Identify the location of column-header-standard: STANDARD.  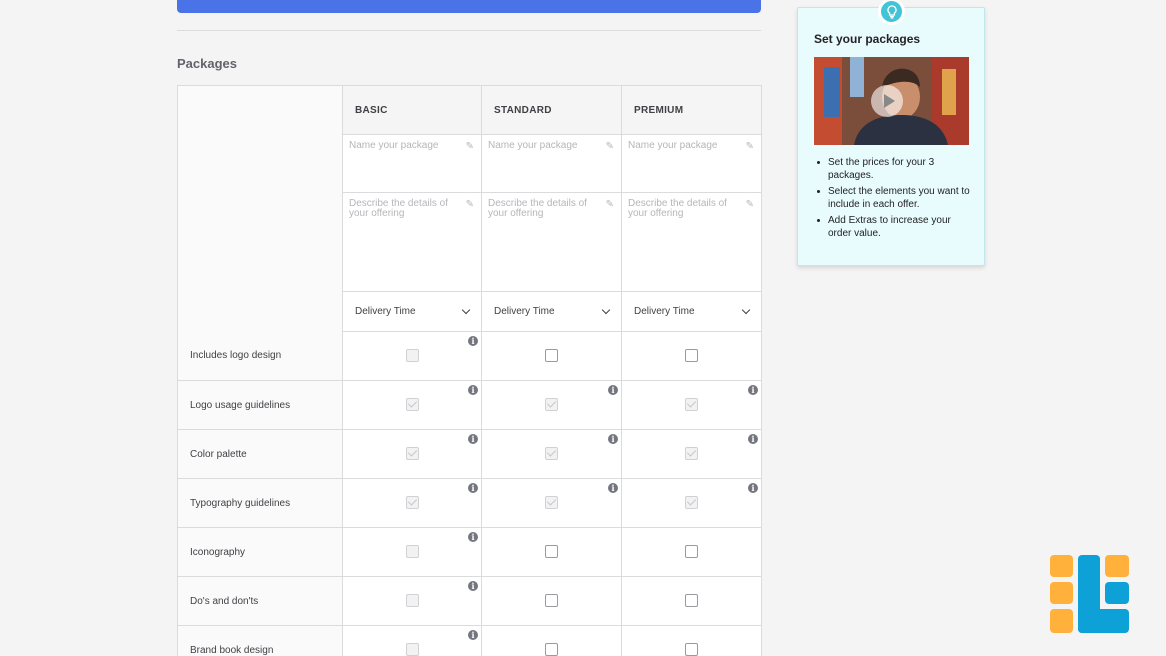
(551, 110).